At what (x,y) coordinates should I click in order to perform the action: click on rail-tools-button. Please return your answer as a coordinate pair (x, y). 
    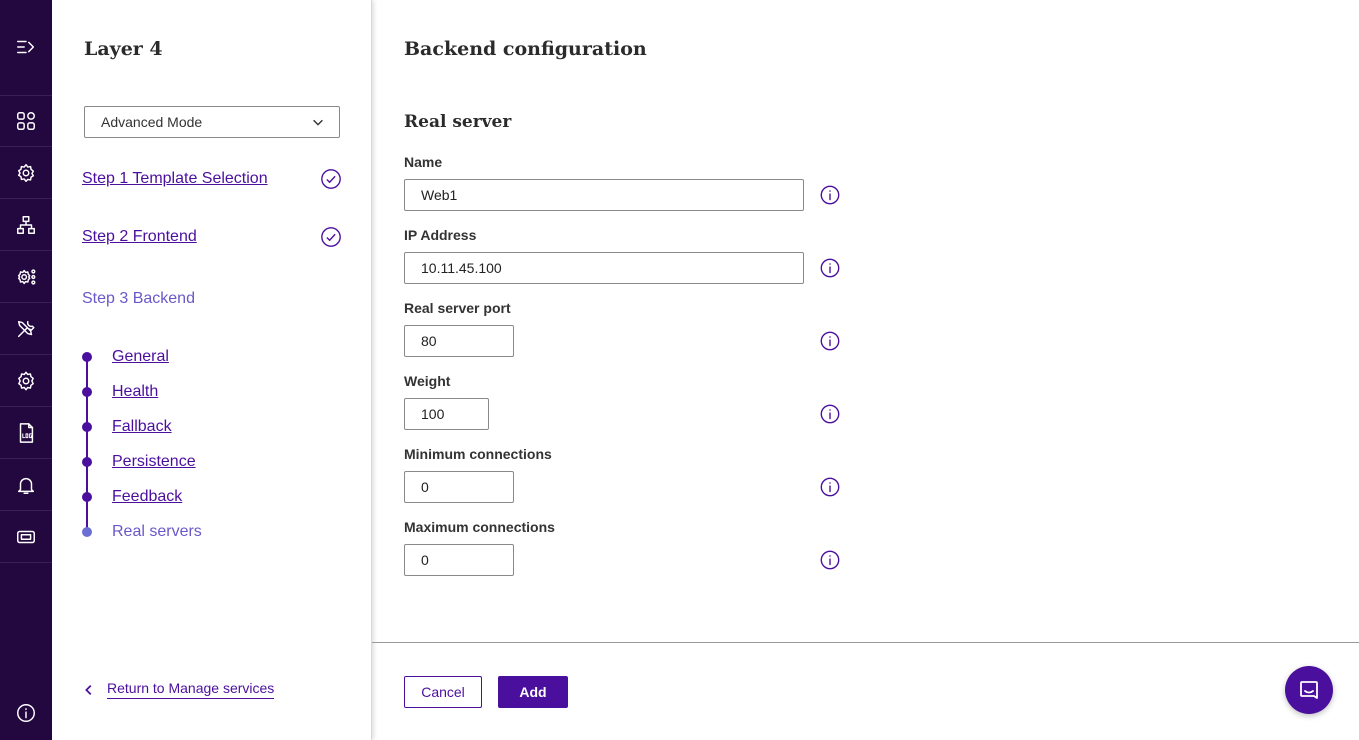
    Looking at the image, I should click on (26, 329).